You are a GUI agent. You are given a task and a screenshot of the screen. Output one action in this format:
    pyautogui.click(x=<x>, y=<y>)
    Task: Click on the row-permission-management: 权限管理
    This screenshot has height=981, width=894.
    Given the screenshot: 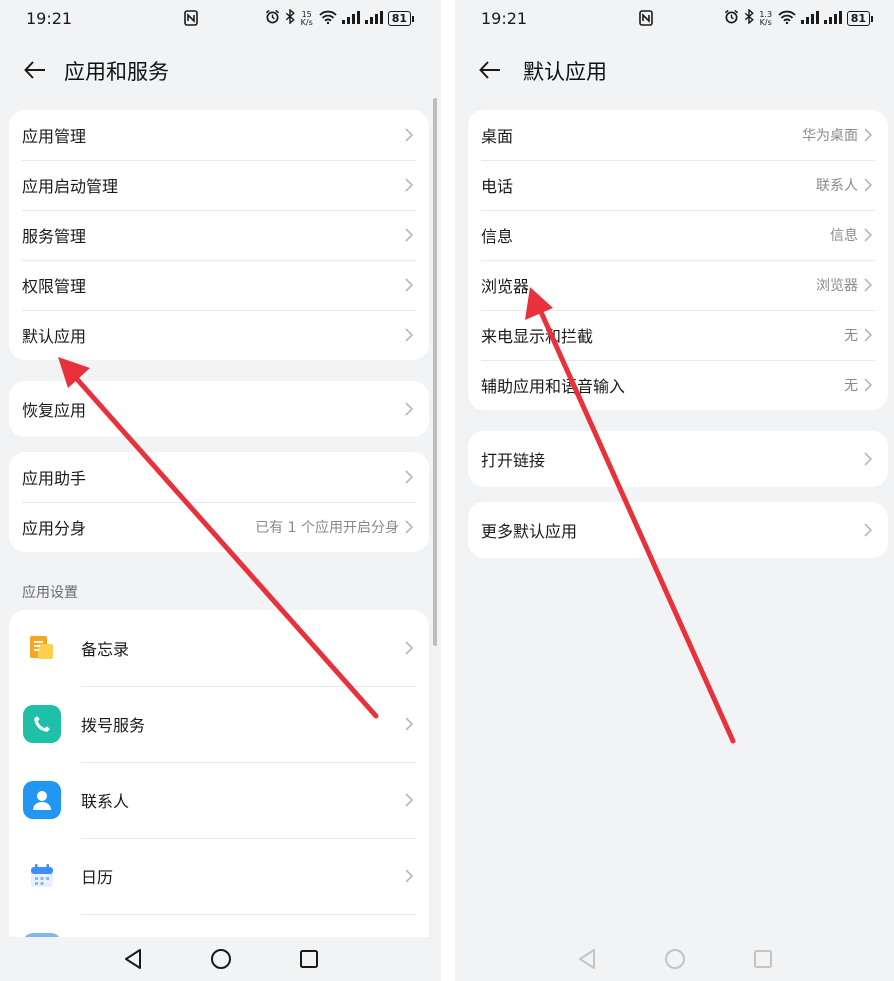 What is the action you would take?
    pyautogui.click(x=219, y=285)
    